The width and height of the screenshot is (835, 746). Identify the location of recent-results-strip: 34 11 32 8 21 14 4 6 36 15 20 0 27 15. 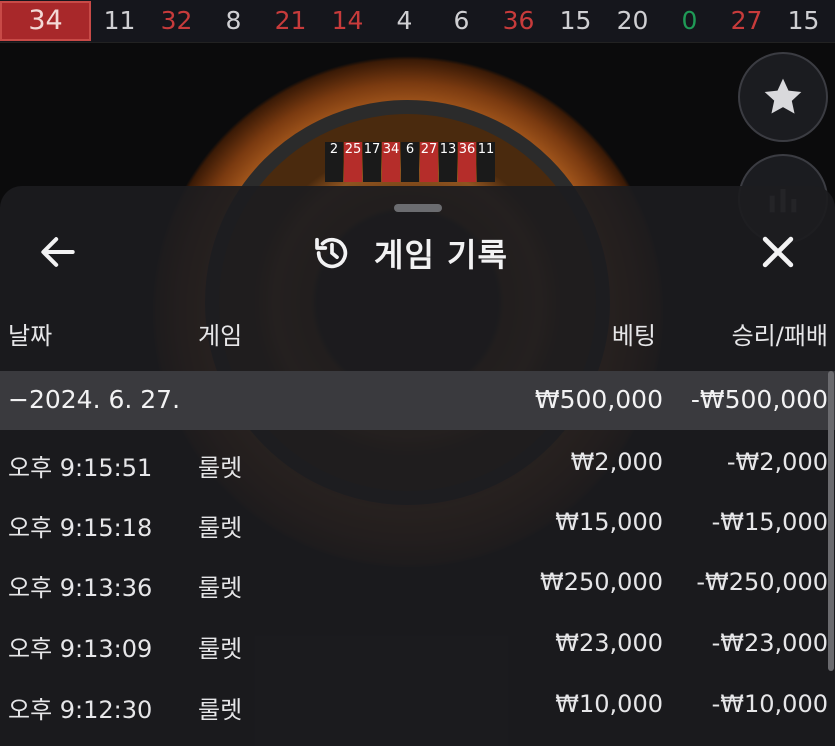
(417, 21).